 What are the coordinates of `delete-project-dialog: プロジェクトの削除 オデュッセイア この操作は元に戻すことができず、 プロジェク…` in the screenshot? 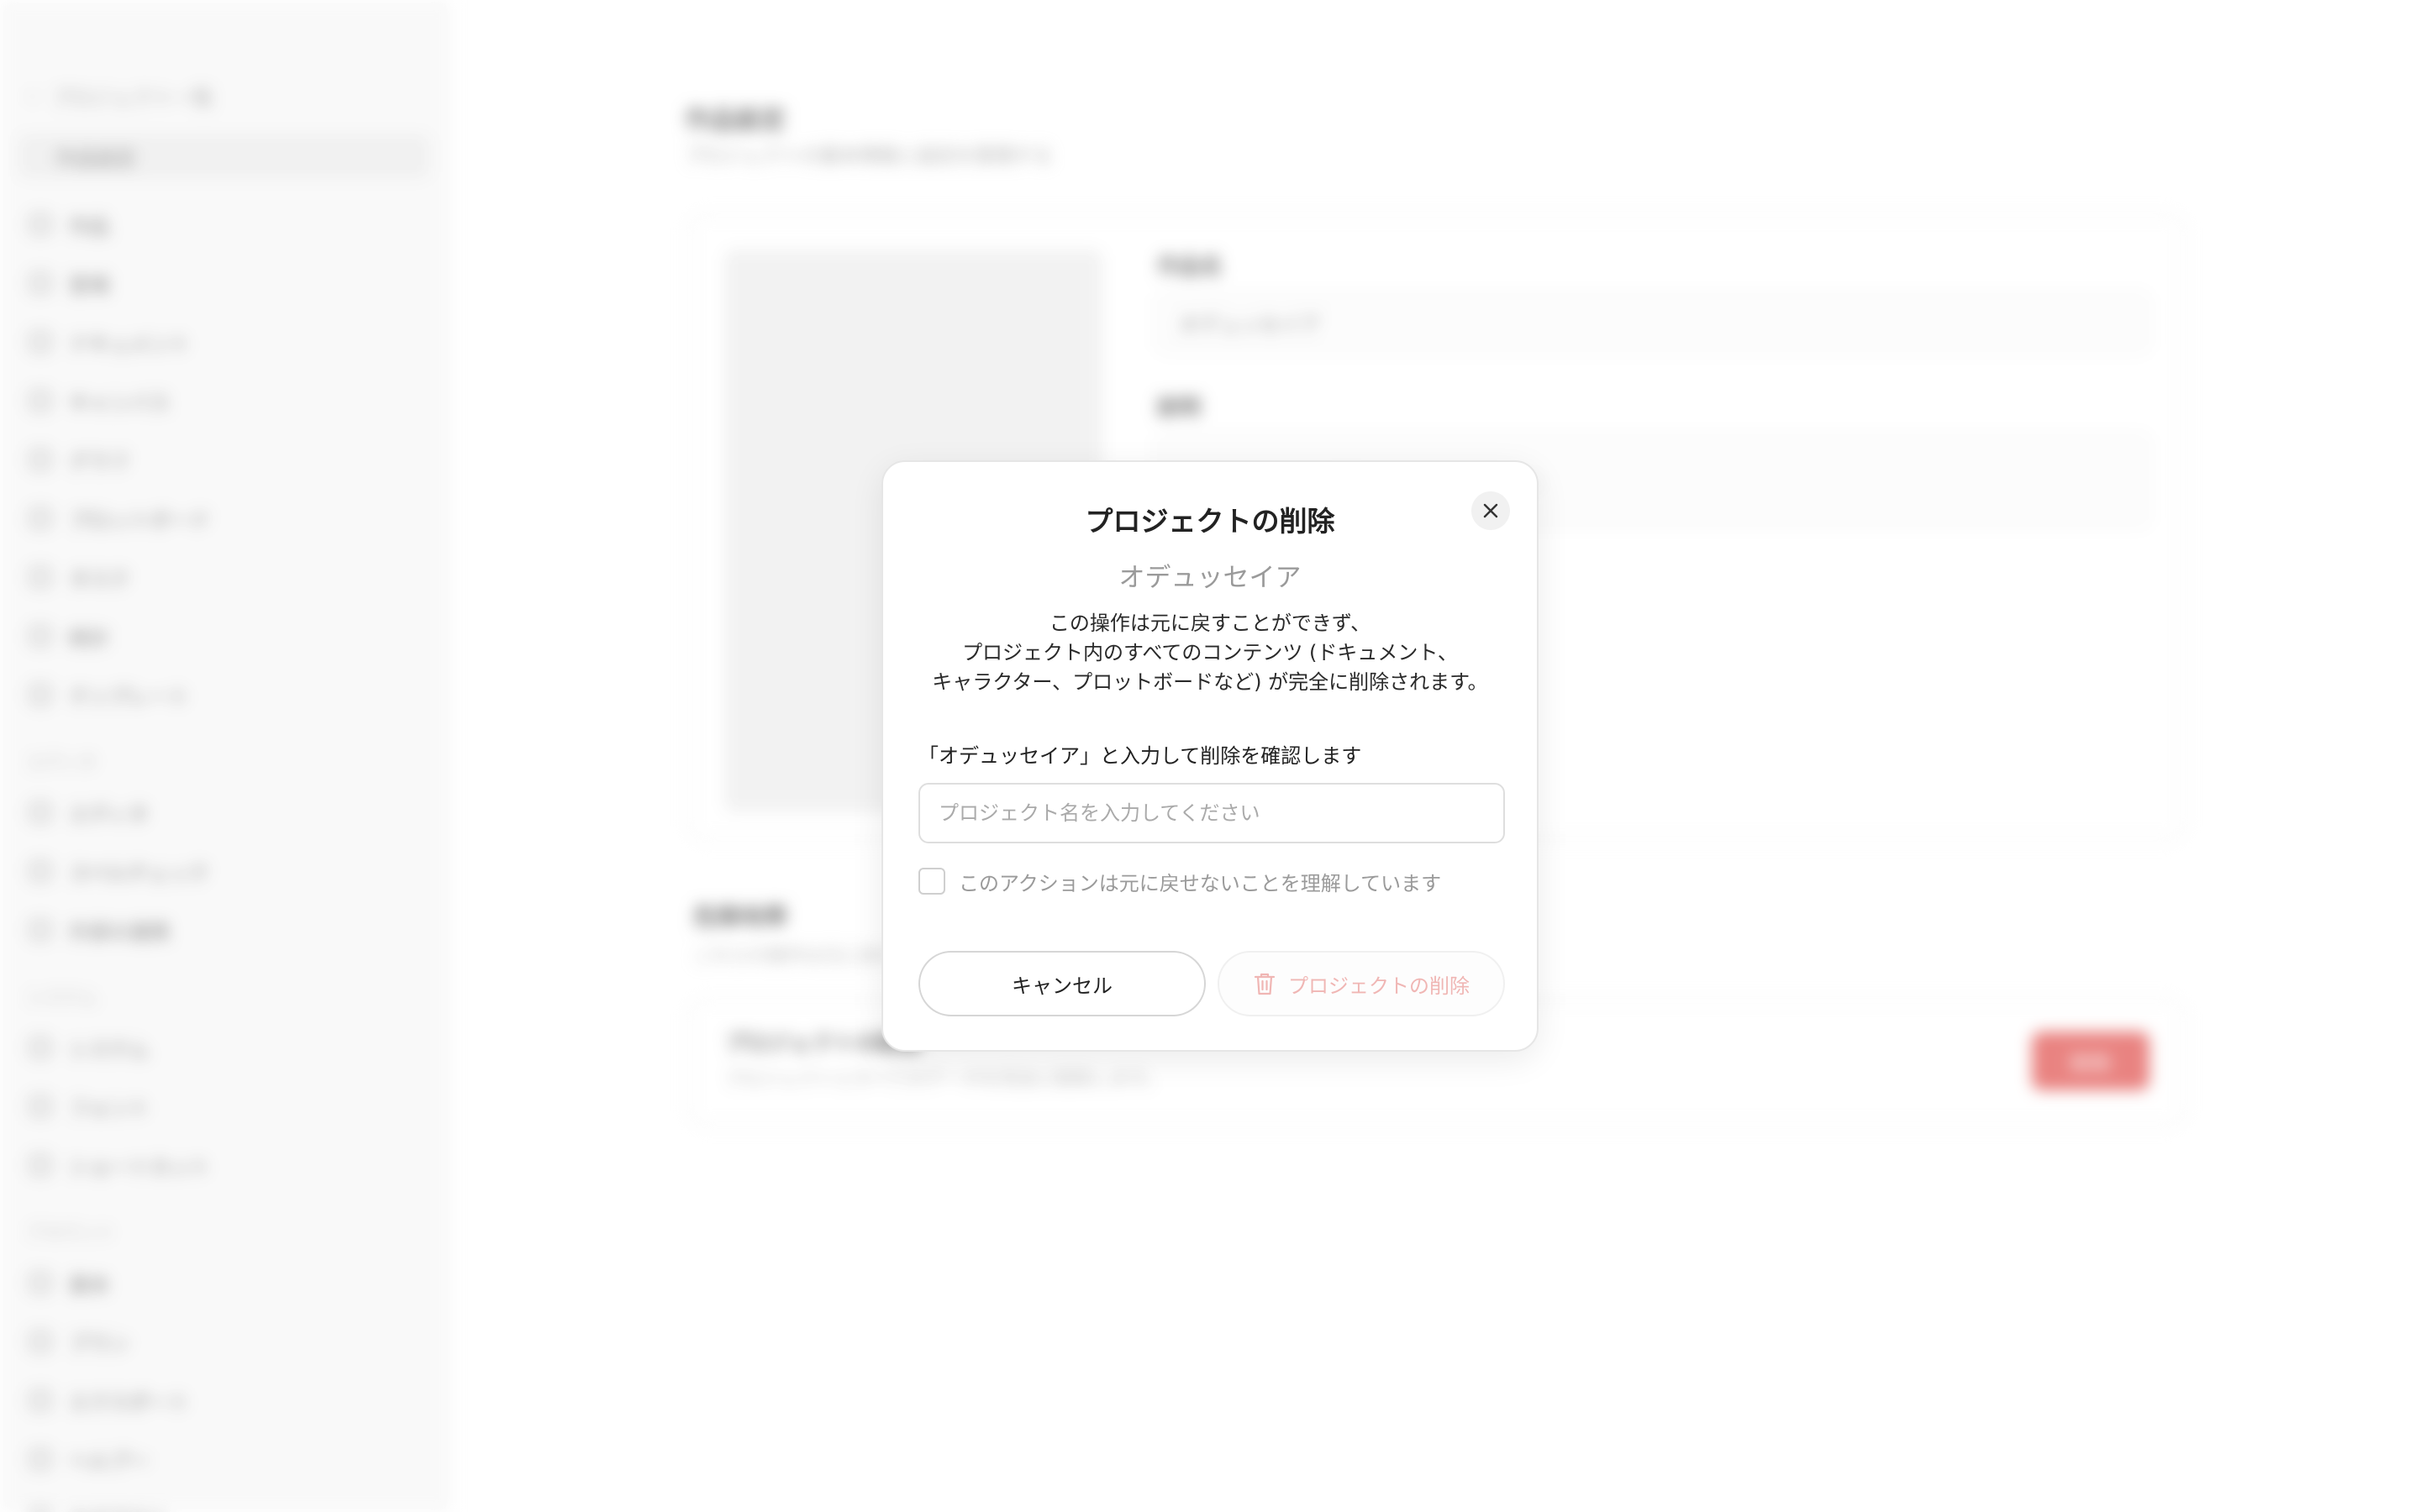 It's located at (1210, 756).